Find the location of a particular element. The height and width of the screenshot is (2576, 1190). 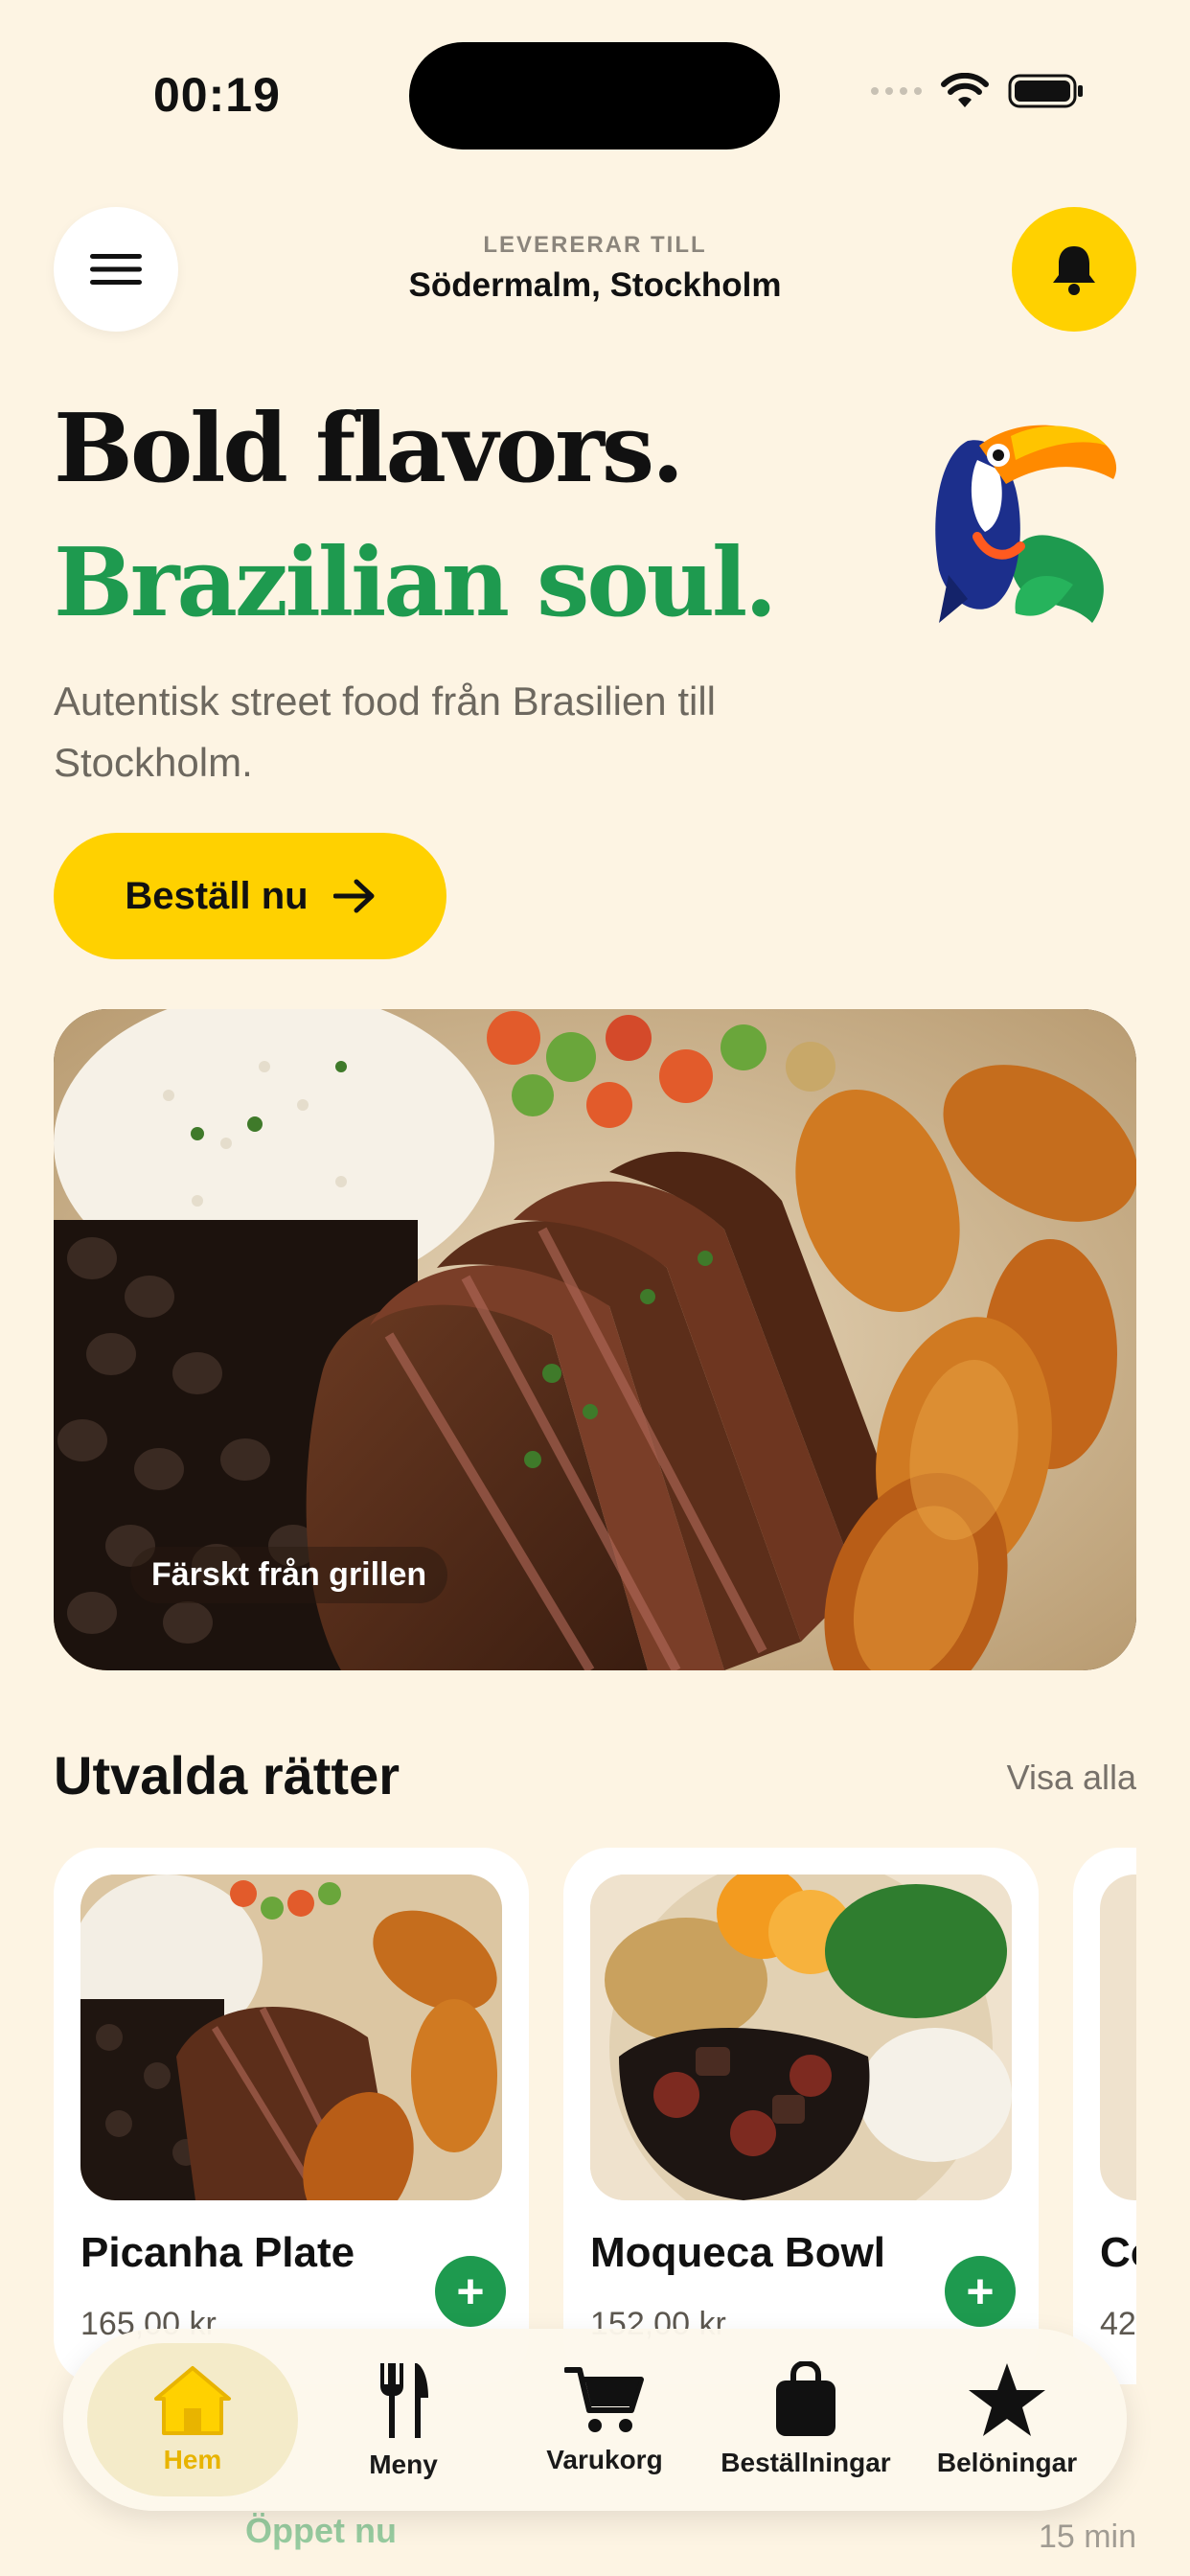

hamburger-icon is located at coordinates (116, 269).